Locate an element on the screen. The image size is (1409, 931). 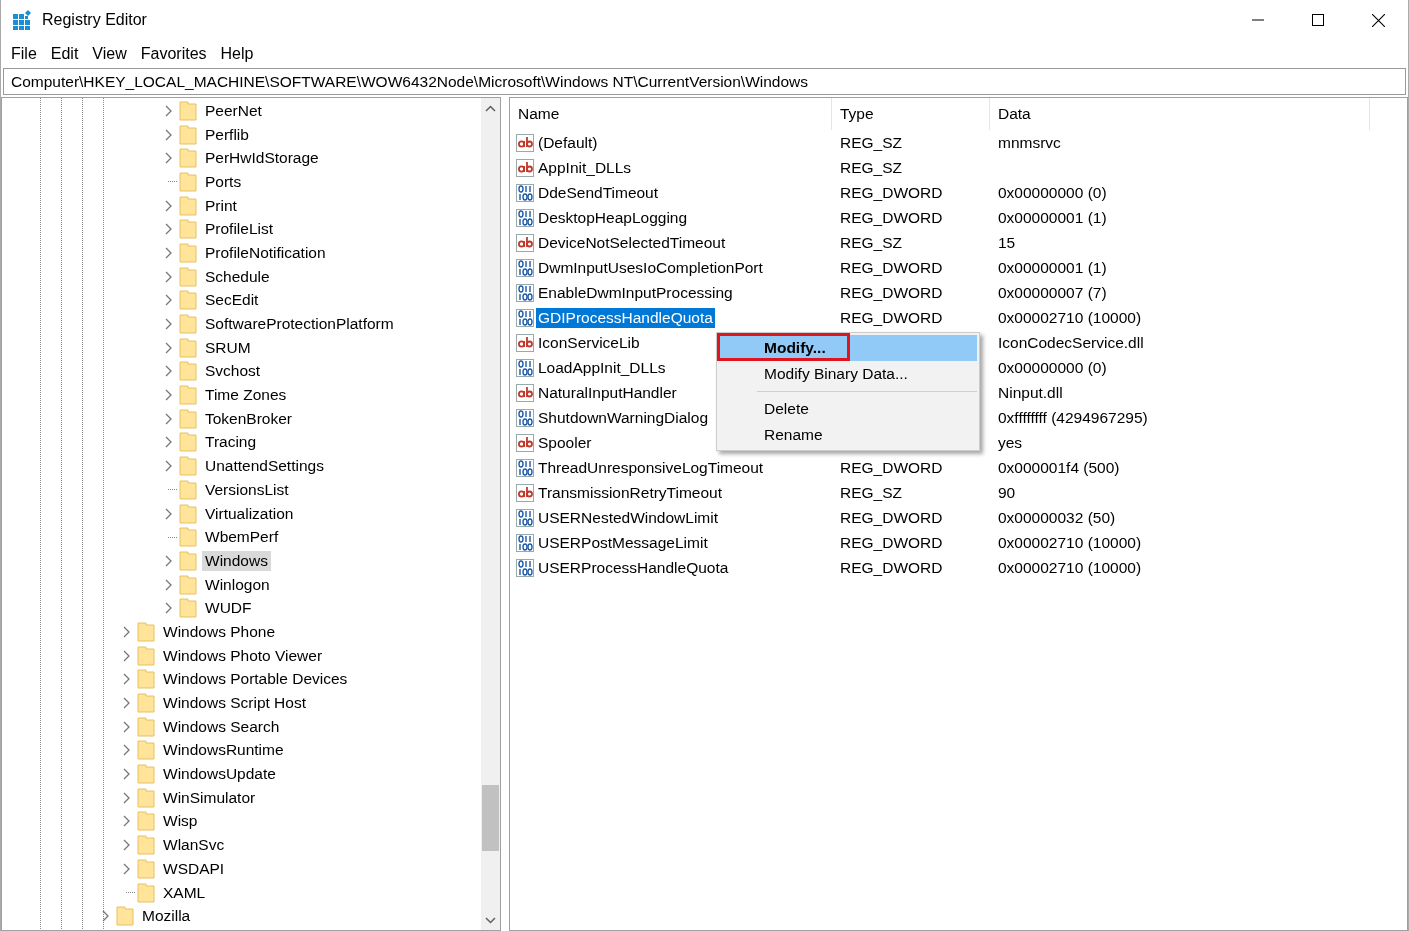
value-name: DwmInputUsesIoCompletionPort is located at coordinates (650, 267).